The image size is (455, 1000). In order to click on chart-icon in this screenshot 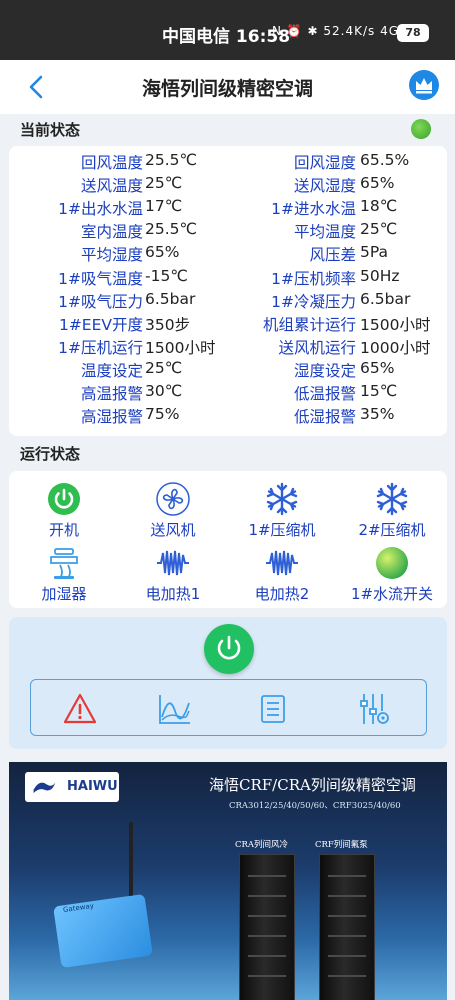, I will do `click(175, 709)`.